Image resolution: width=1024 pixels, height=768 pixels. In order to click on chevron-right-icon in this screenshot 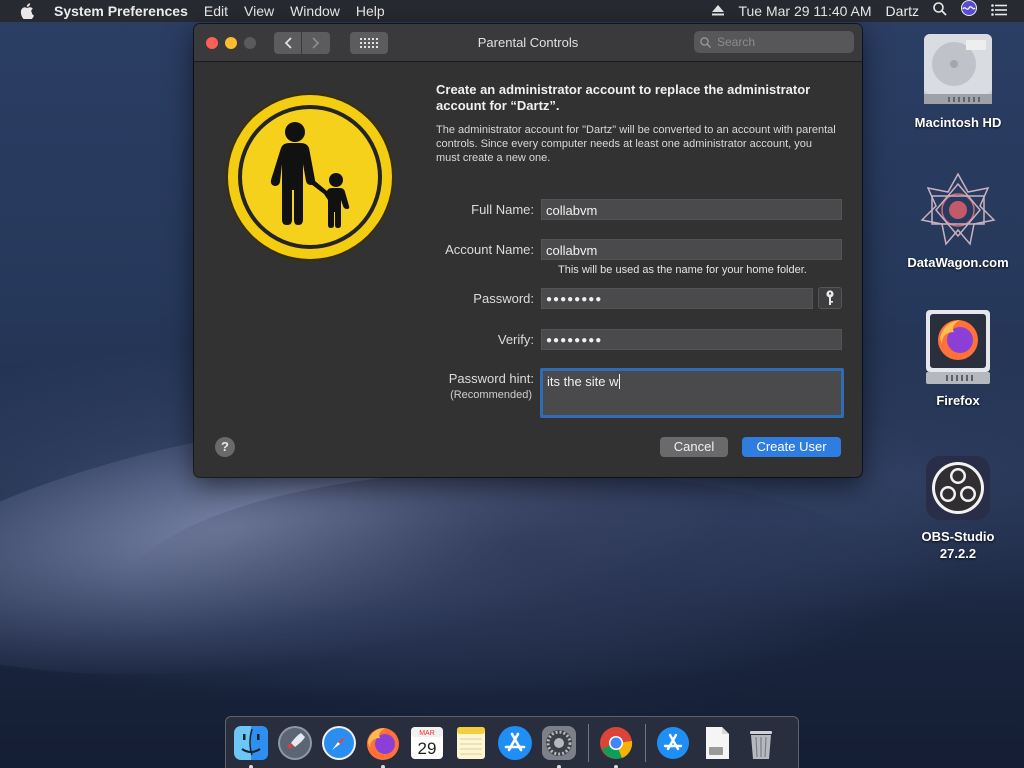, I will do `click(316, 42)`.